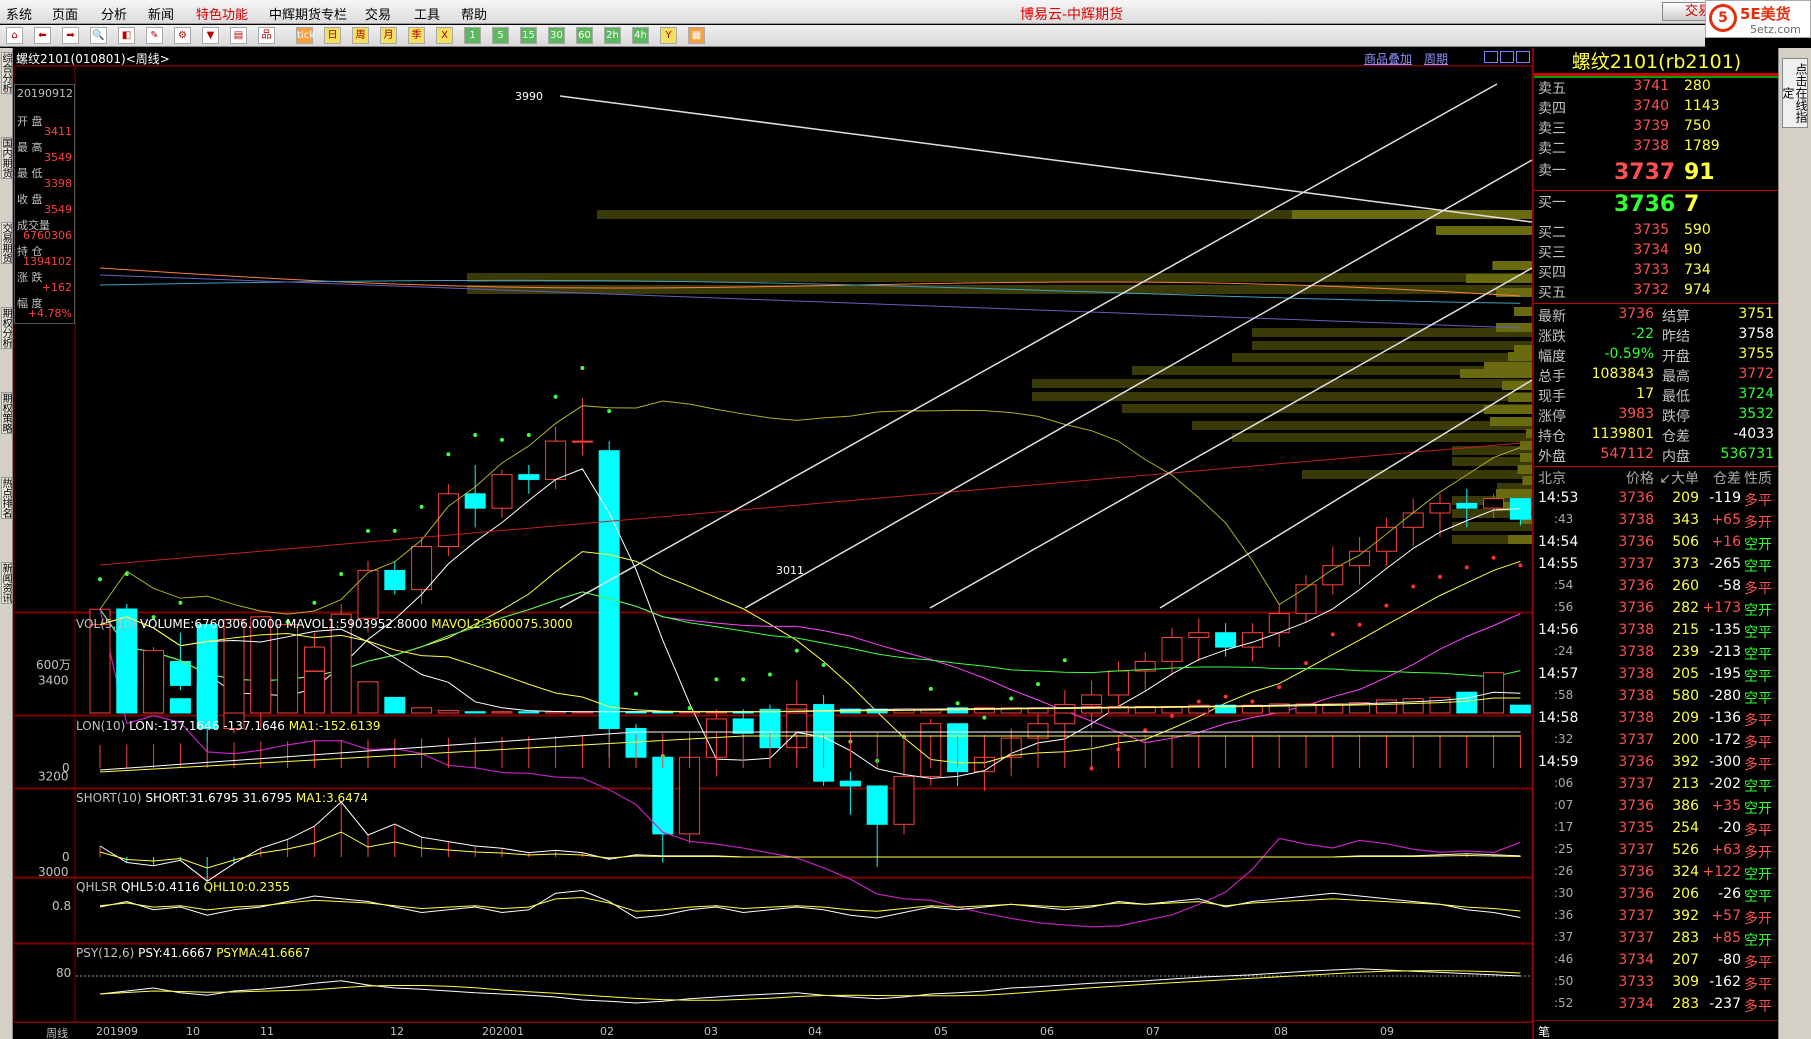 This screenshot has width=1811, height=1039. What do you see at coordinates (1676, 478) in the screenshot?
I see `th-vol: ↙大单` at bounding box center [1676, 478].